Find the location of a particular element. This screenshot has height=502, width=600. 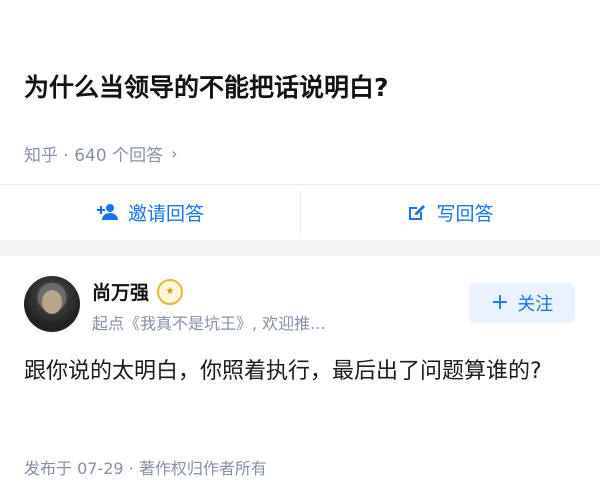

chevron-right-icon: › is located at coordinates (174, 153).